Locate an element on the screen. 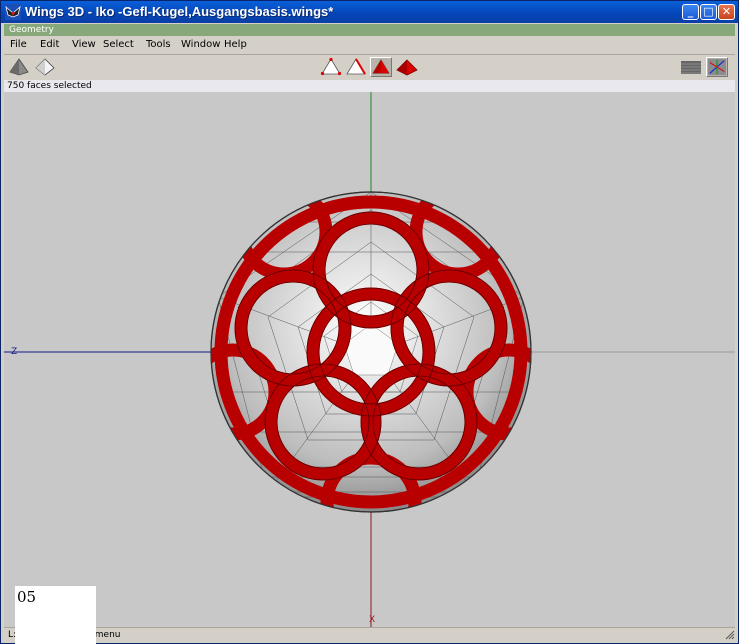 This screenshot has height=644, width=739. status-bar: L: camera R: Show menu is located at coordinates (369, 634).